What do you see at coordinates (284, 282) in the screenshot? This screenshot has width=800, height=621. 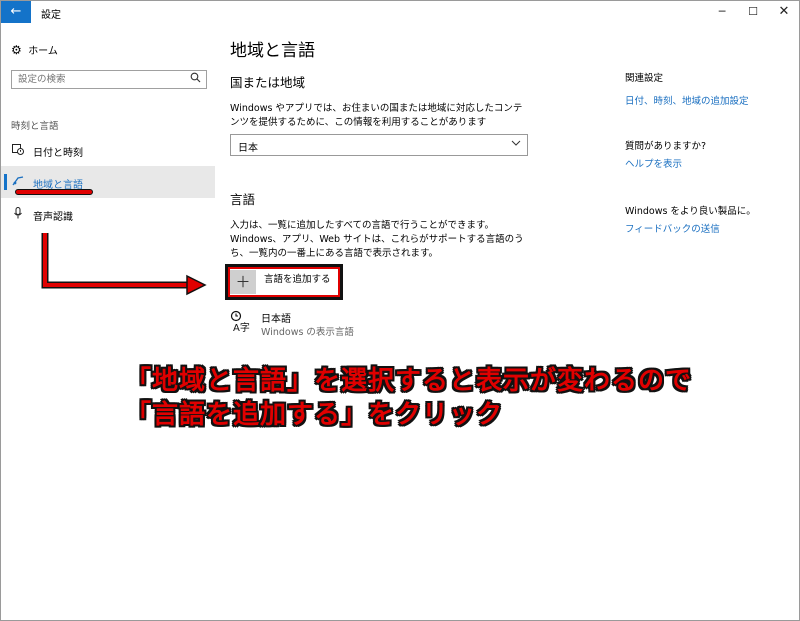 I see `annotation-highlight-box` at bounding box center [284, 282].